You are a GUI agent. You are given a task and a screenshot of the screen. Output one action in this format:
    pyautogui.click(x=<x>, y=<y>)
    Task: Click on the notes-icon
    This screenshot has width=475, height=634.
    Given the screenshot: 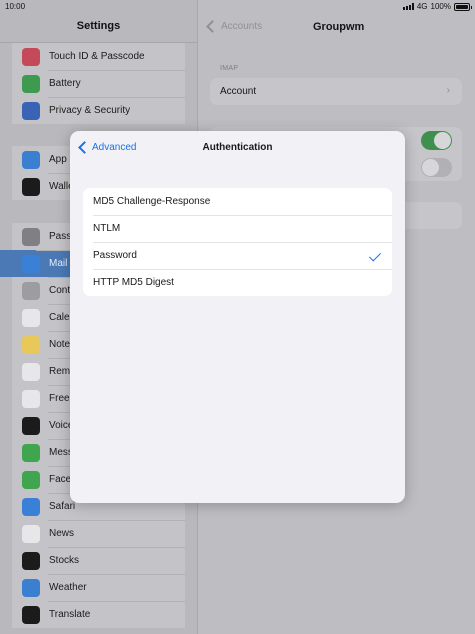 What is the action you would take?
    pyautogui.click(x=31, y=344)
    